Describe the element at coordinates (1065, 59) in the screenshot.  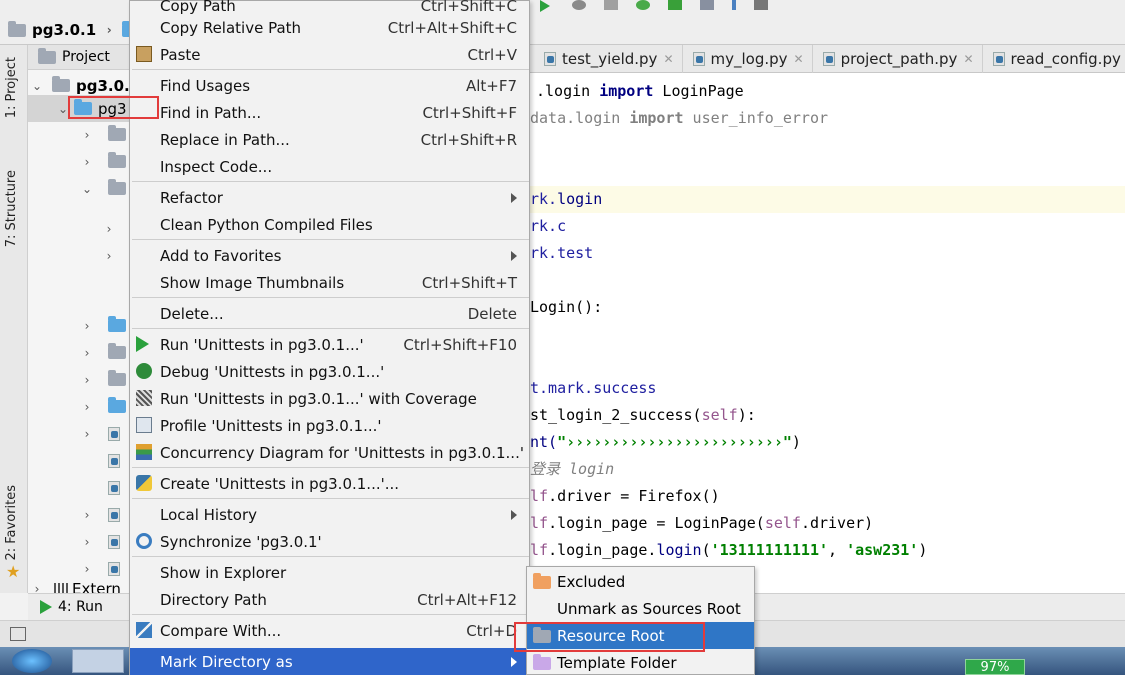
I see `tab-label: read_config.py` at that location.